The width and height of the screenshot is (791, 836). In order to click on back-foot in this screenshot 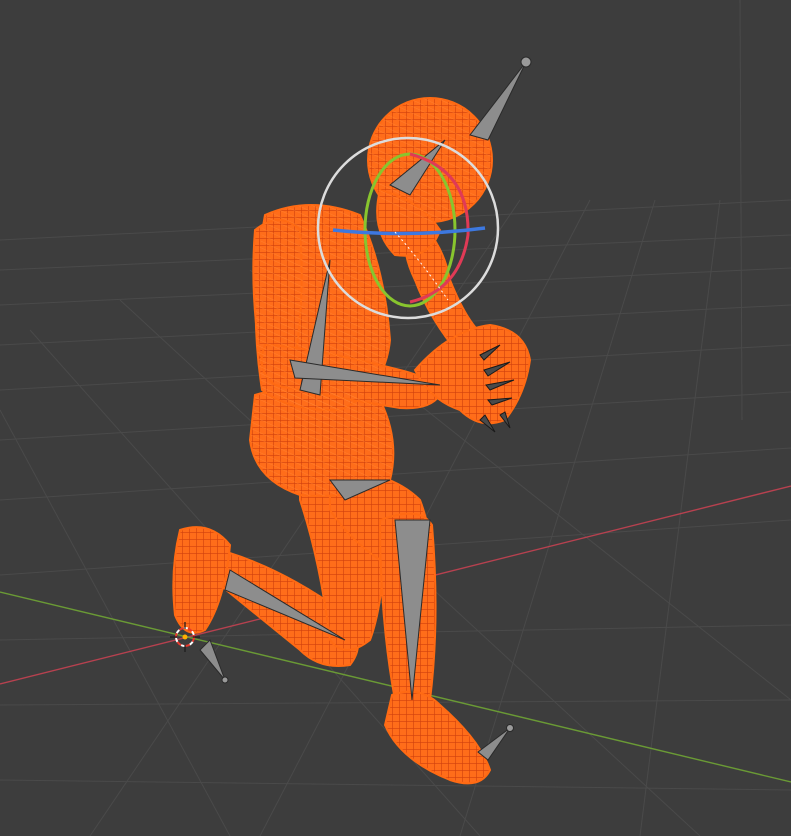, I will do `click(202, 580)`.